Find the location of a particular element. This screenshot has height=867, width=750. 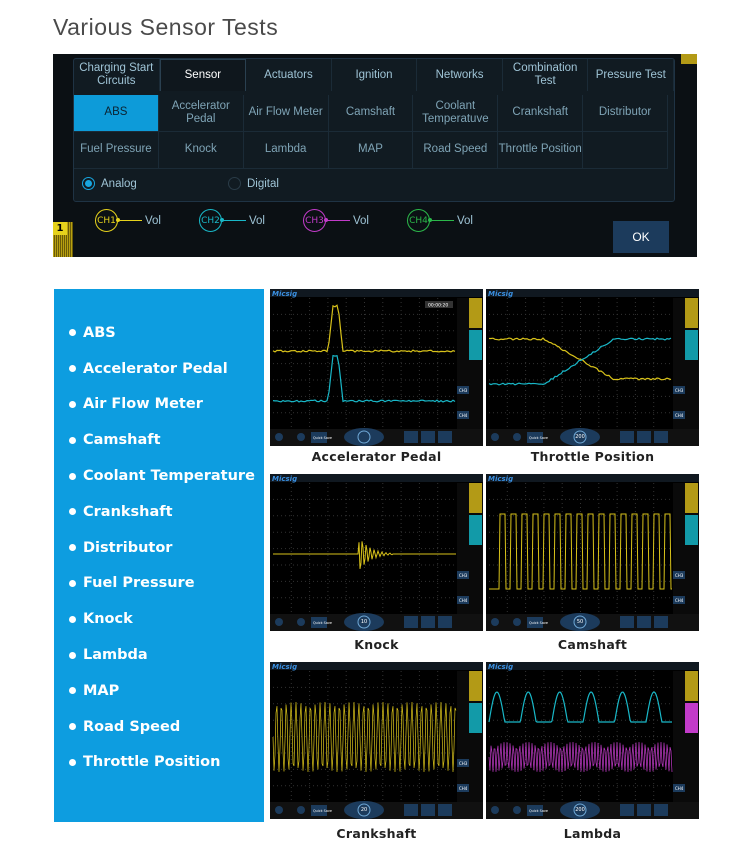

scope-display: MicsigCH3CH4Quick Save 200 is located at coordinates (592, 367).